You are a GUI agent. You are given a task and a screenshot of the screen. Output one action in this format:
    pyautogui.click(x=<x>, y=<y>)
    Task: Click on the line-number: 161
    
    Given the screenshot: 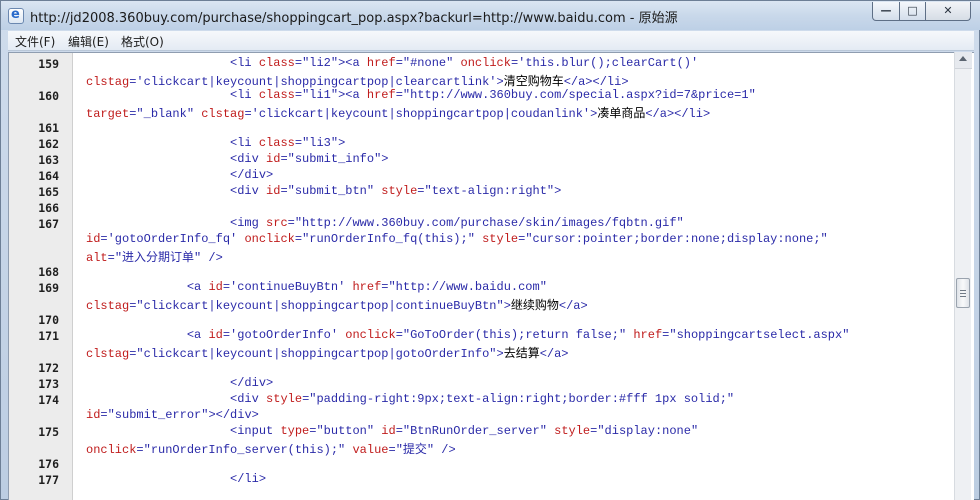 What is the action you would take?
    pyautogui.click(x=48, y=128)
    